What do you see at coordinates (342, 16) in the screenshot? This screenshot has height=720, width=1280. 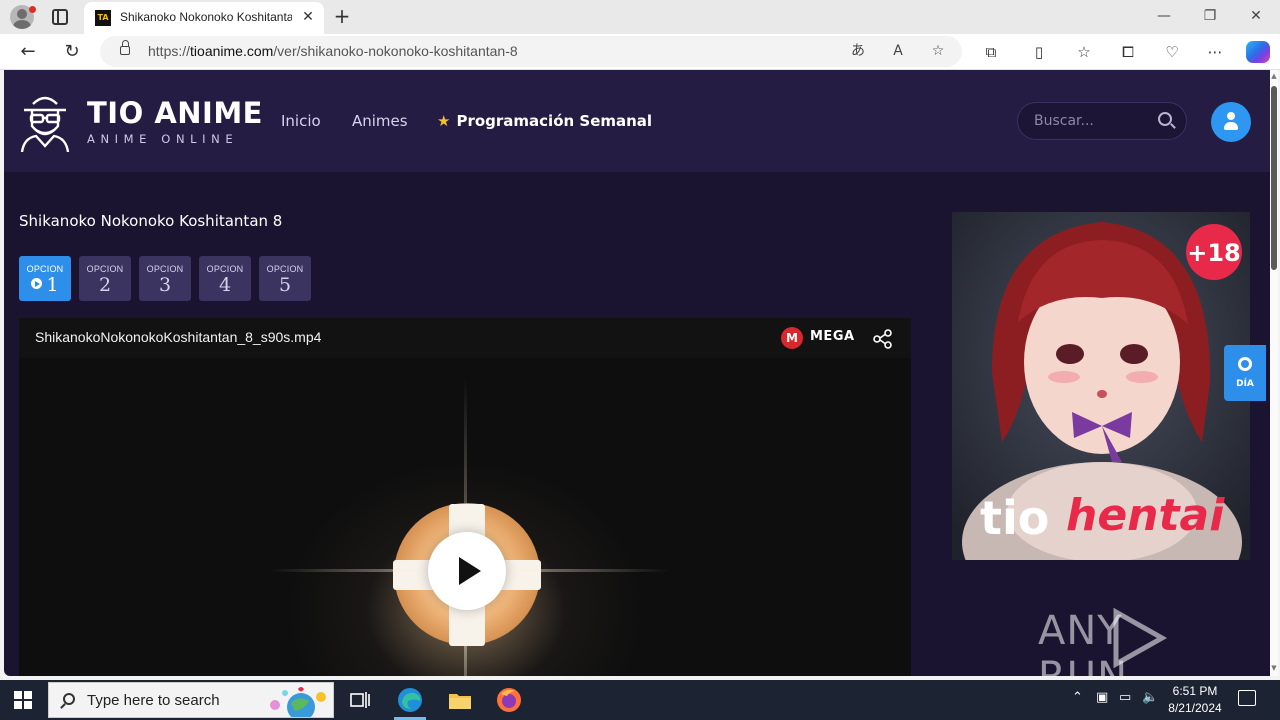 I see `new-tab-plus-icon: +` at bounding box center [342, 16].